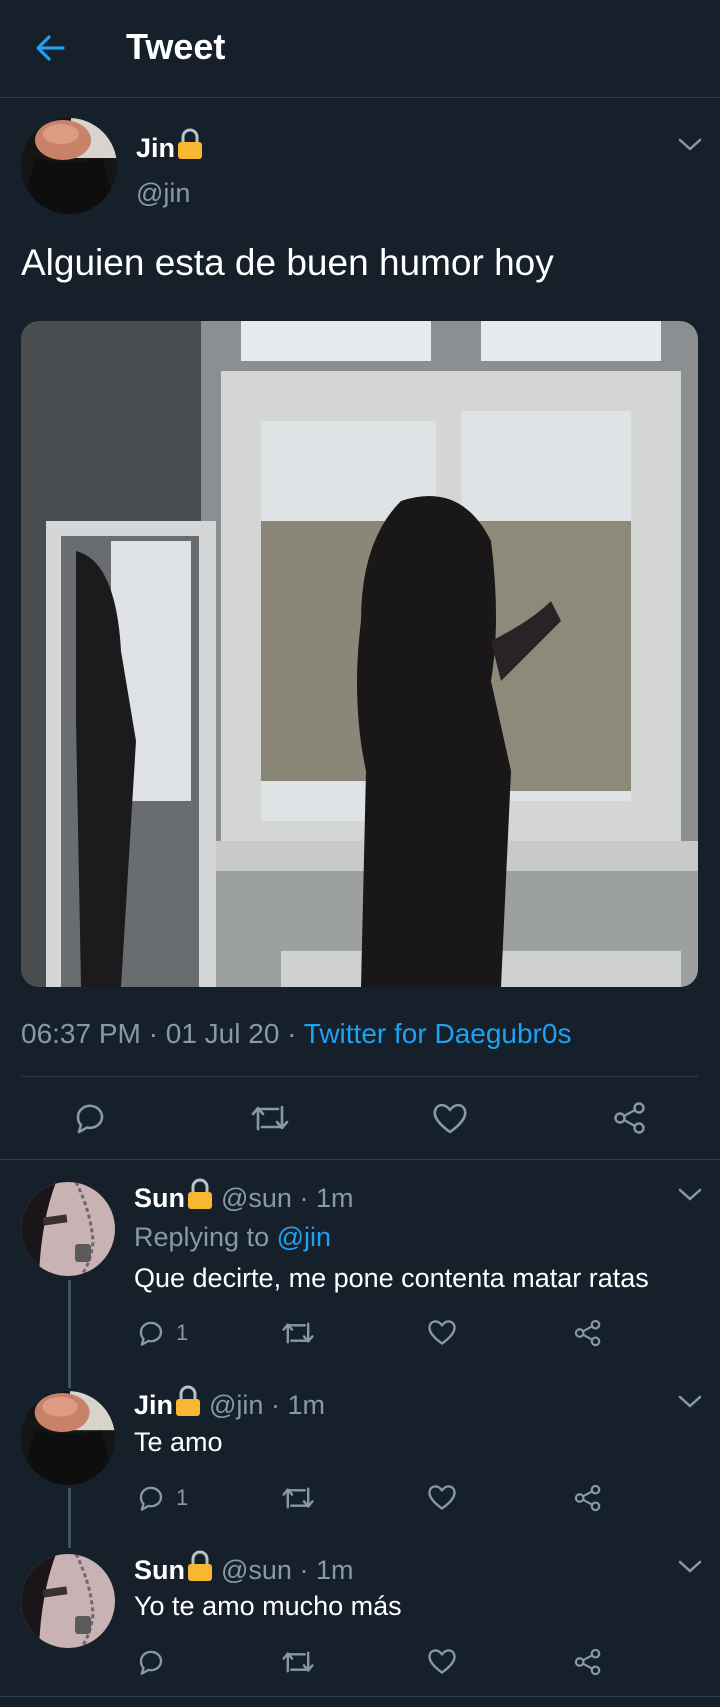 The width and height of the screenshot is (720, 1707). Describe the element at coordinates (178, 1442) in the screenshot. I see `reply-text: Te amo` at that location.